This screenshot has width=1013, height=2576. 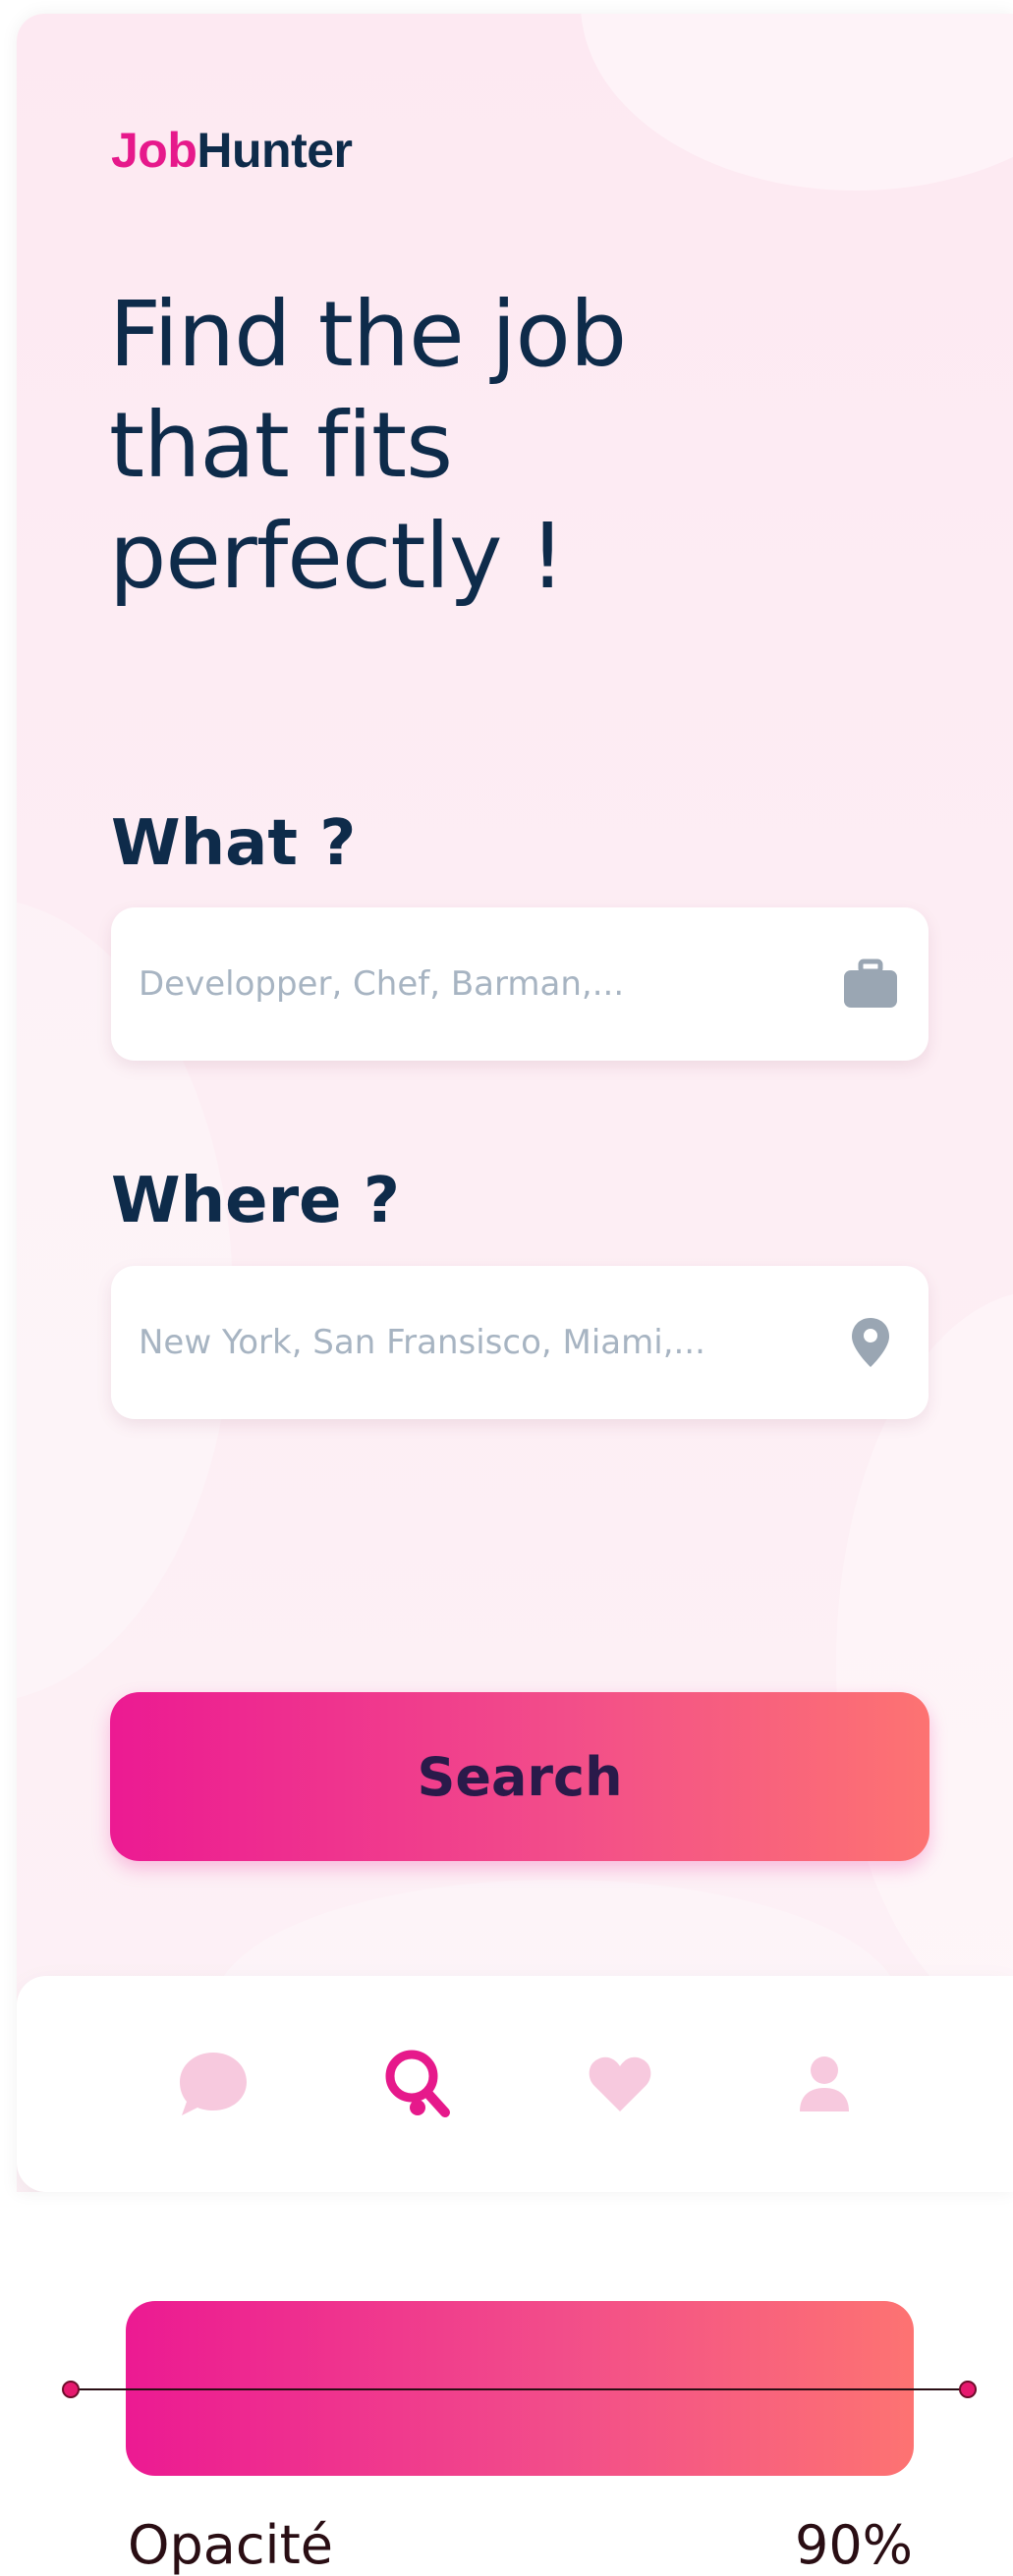 I want to click on nav-item-messages, so click(x=213, y=2084).